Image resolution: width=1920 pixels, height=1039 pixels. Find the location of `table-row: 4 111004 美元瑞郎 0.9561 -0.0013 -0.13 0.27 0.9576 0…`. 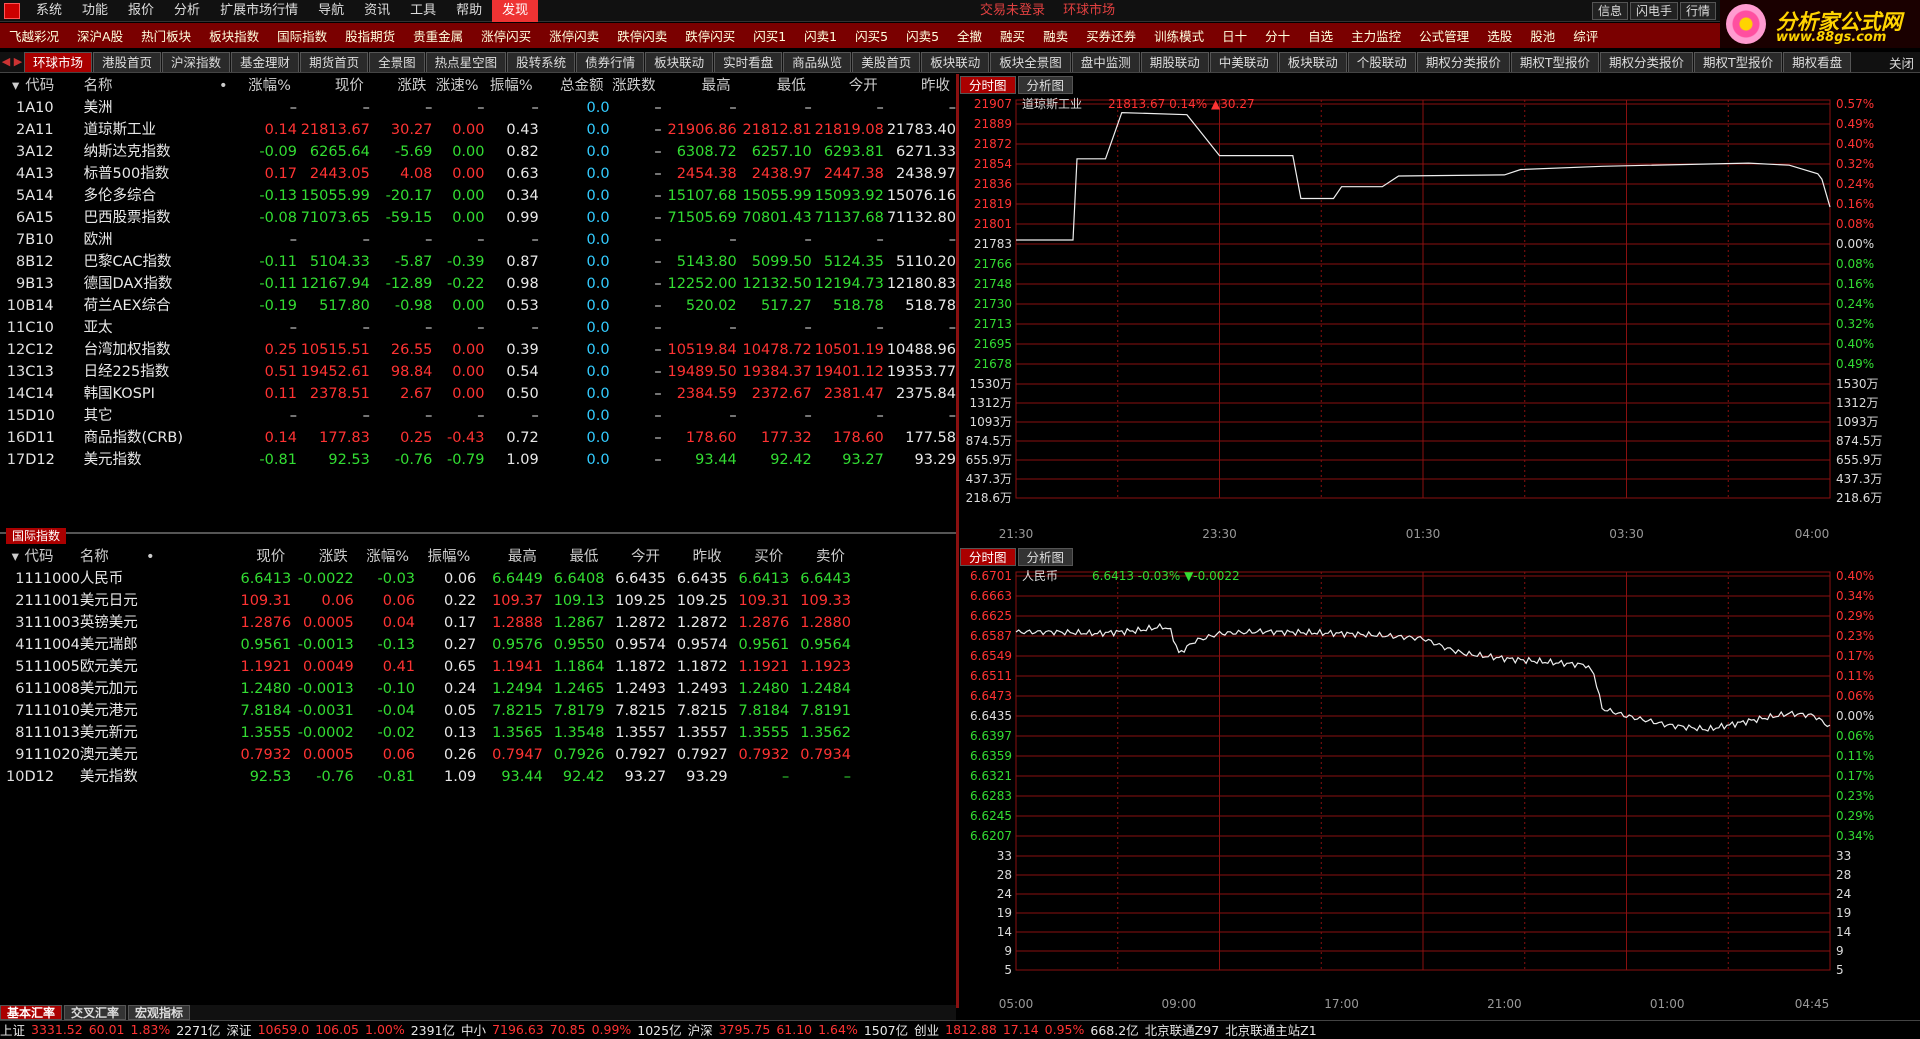

table-row: 4 111004 美元瑞郎 0.9561 -0.0013 -0.13 0.27 0.9576 0… is located at coordinates (428, 645).